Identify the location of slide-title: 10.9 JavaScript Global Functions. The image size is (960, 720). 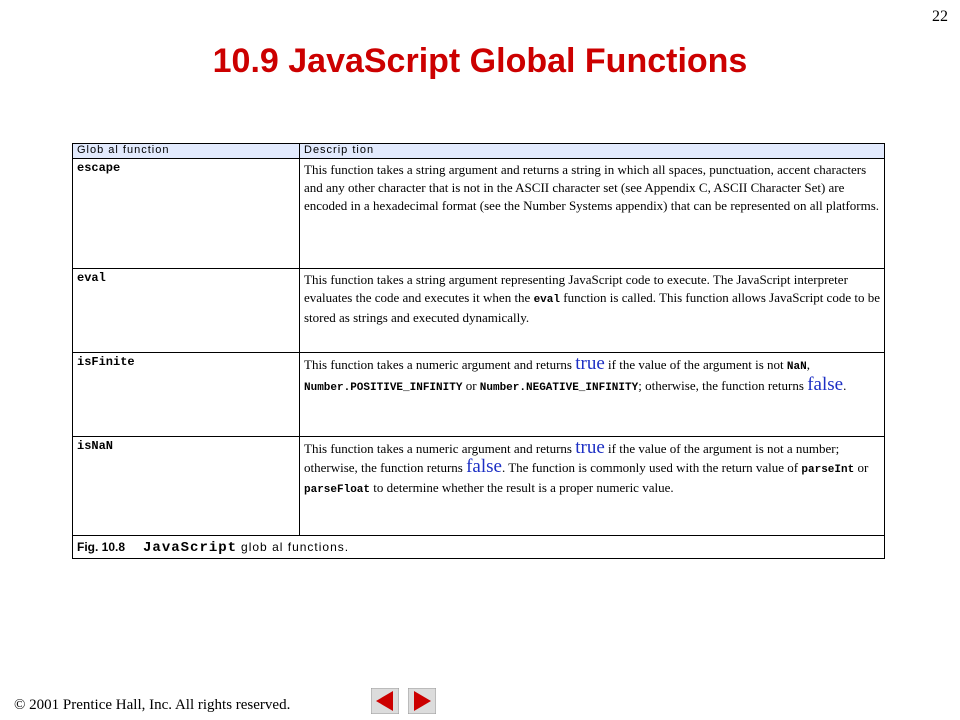
(480, 61).